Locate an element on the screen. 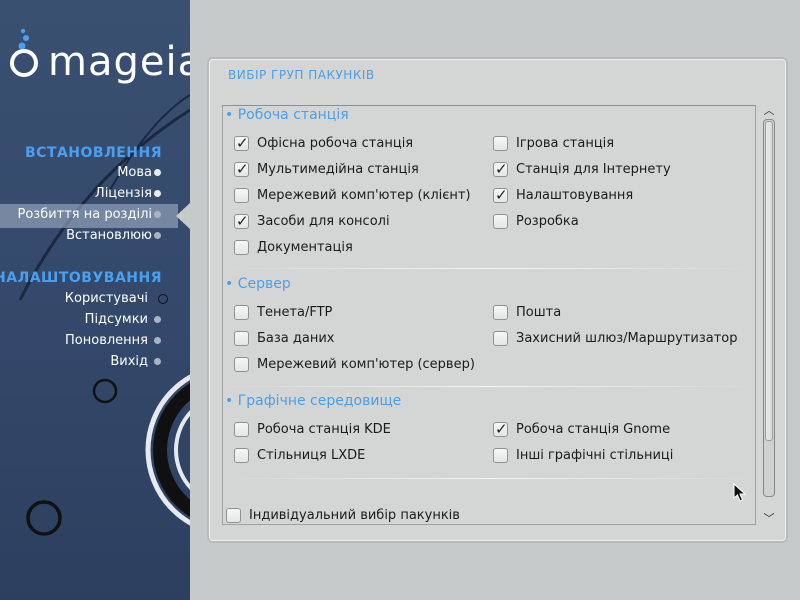 The width and height of the screenshot is (800, 600). checkbox-multimedia-station: ✓ Мультимедійна станція is located at coordinates (326, 169).